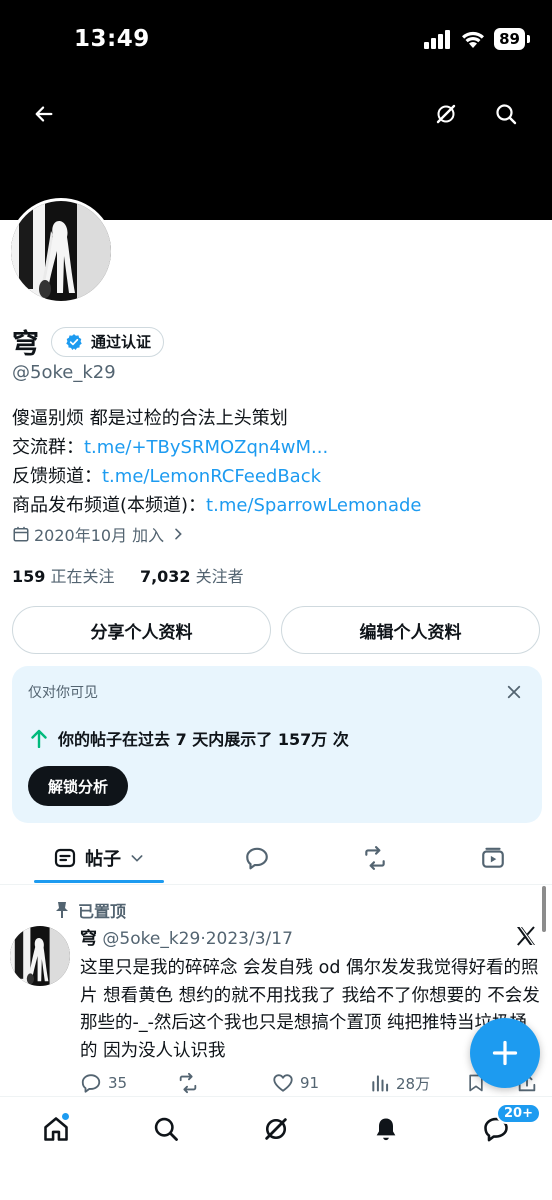  What do you see at coordinates (65, 858) in the screenshot?
I see `posts-icon` at bounding box center [65, 858].